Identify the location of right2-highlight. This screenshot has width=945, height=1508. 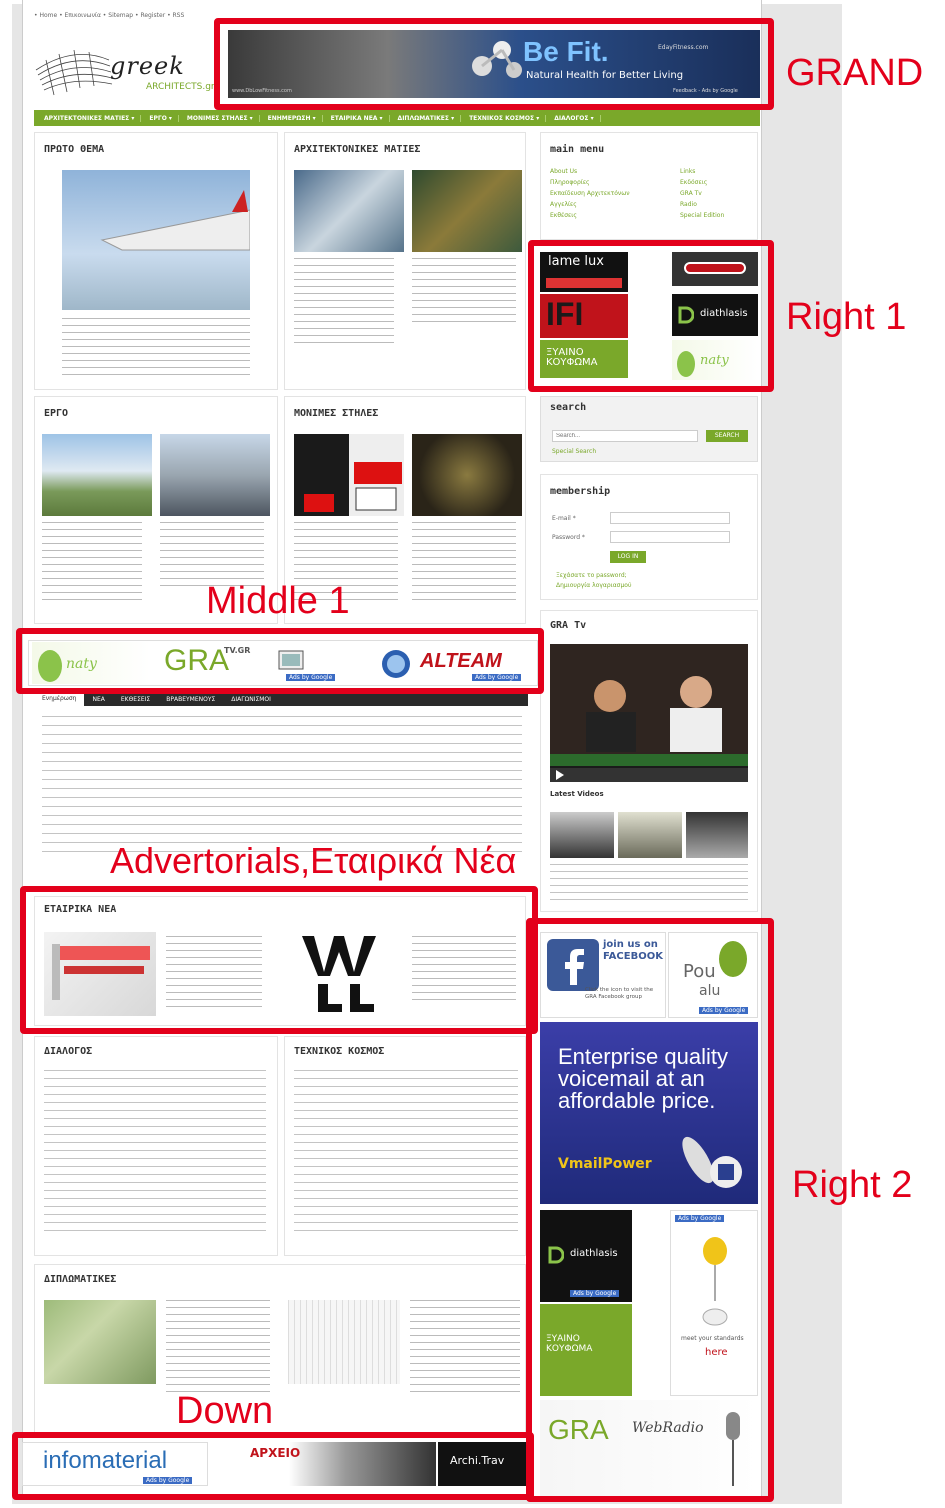
(650, 1210).